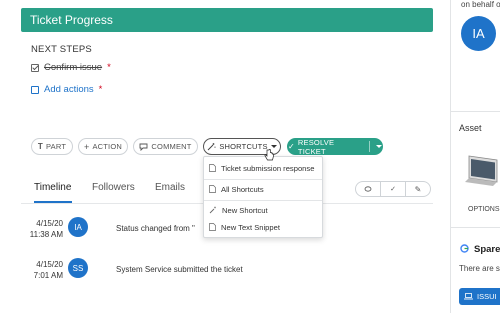  What do you see at coordinates (35, 89) in the screenshot?
I see `checkbox-unchecked` at bounding box center [35, 89].